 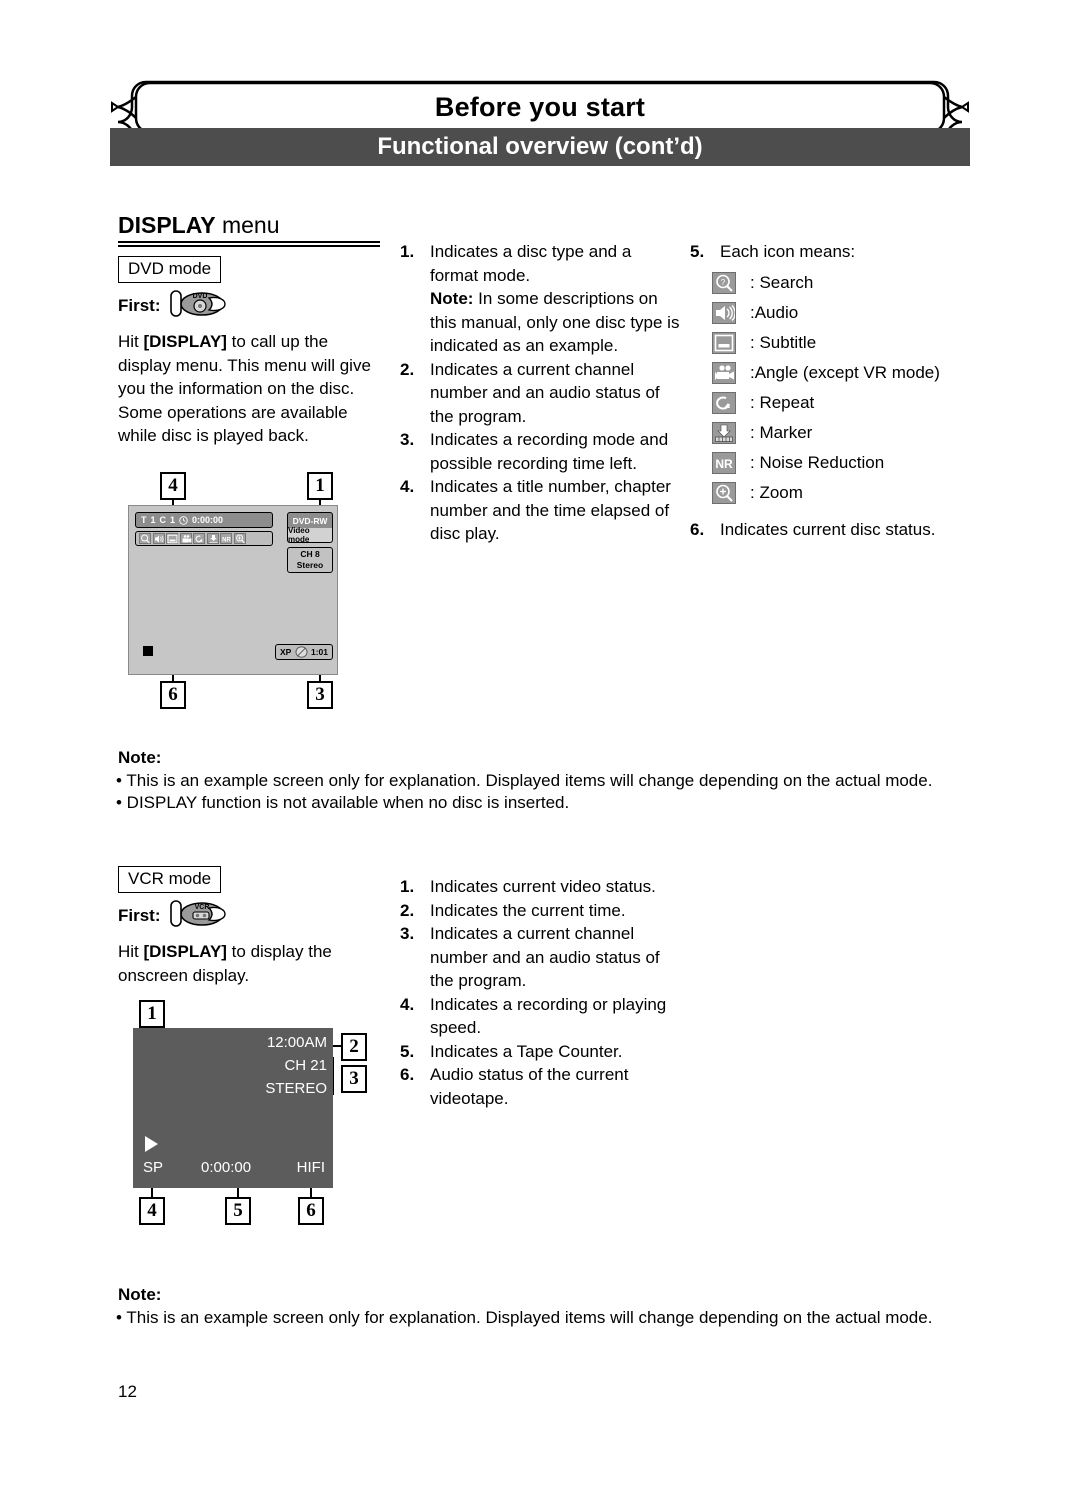 What do you see at coordinates (173, 486) in the screenshot?
I see `callout-4: 4` at bounding box center [173, 486].